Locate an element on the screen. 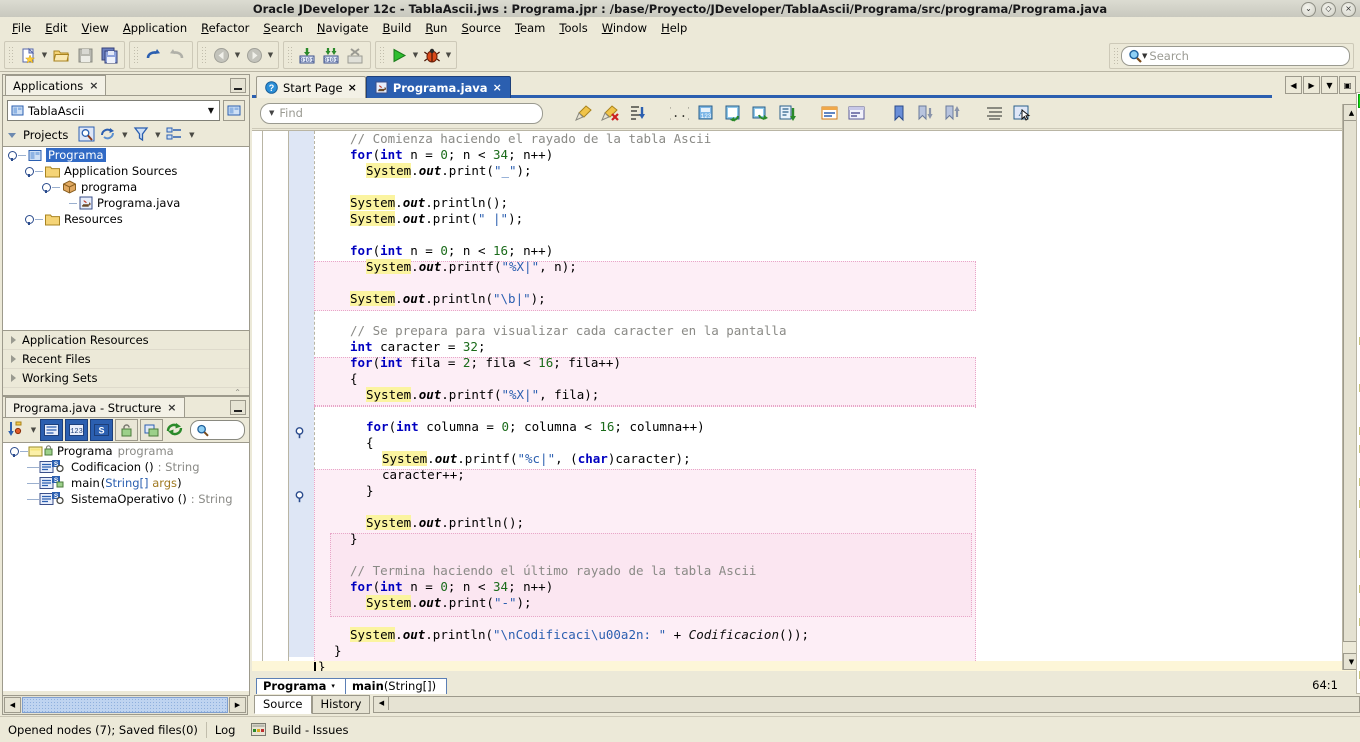  refresh-structure-icon is located at coordinates (174, 430).